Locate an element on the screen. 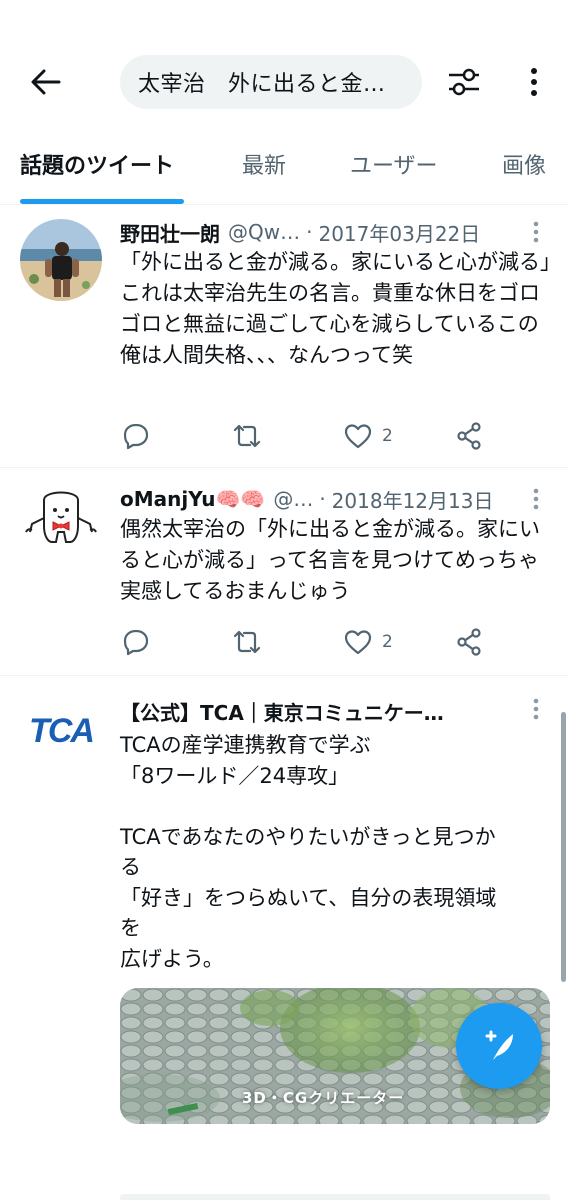  back-button is located at coordinates (46, 82).